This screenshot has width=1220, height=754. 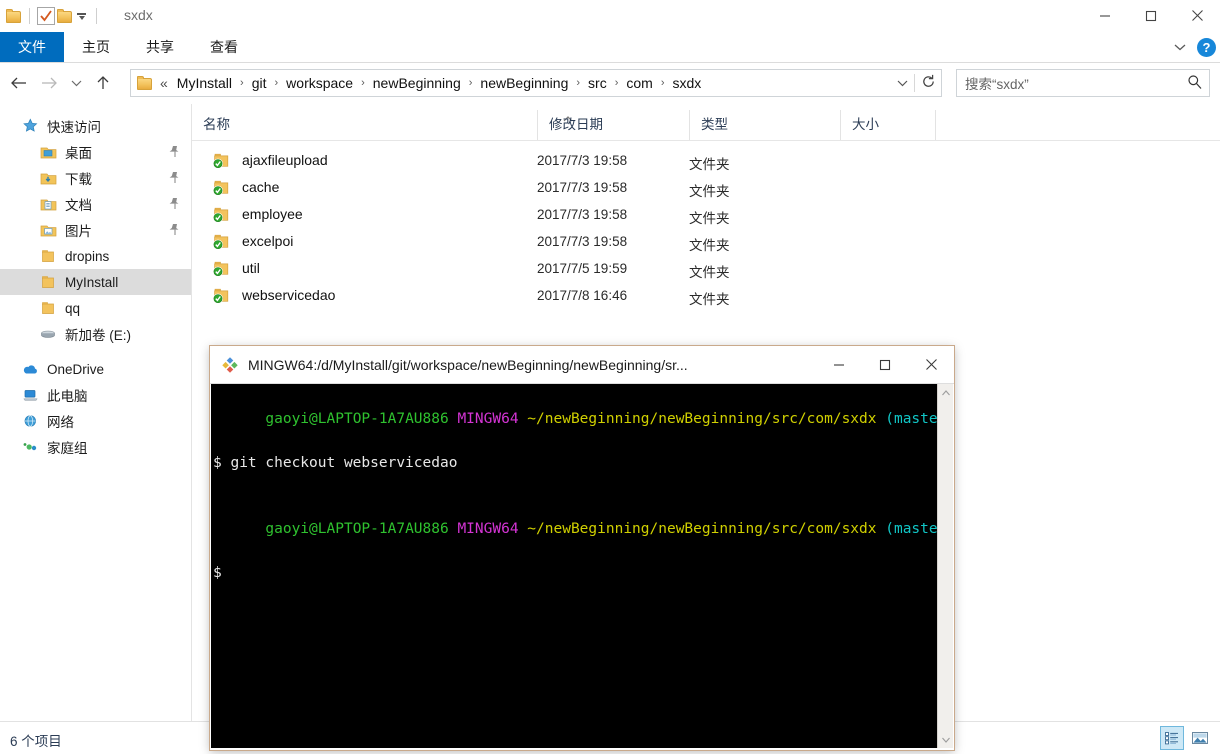 I want to click on column-header-name: 名称, so click(x=364, y=125).